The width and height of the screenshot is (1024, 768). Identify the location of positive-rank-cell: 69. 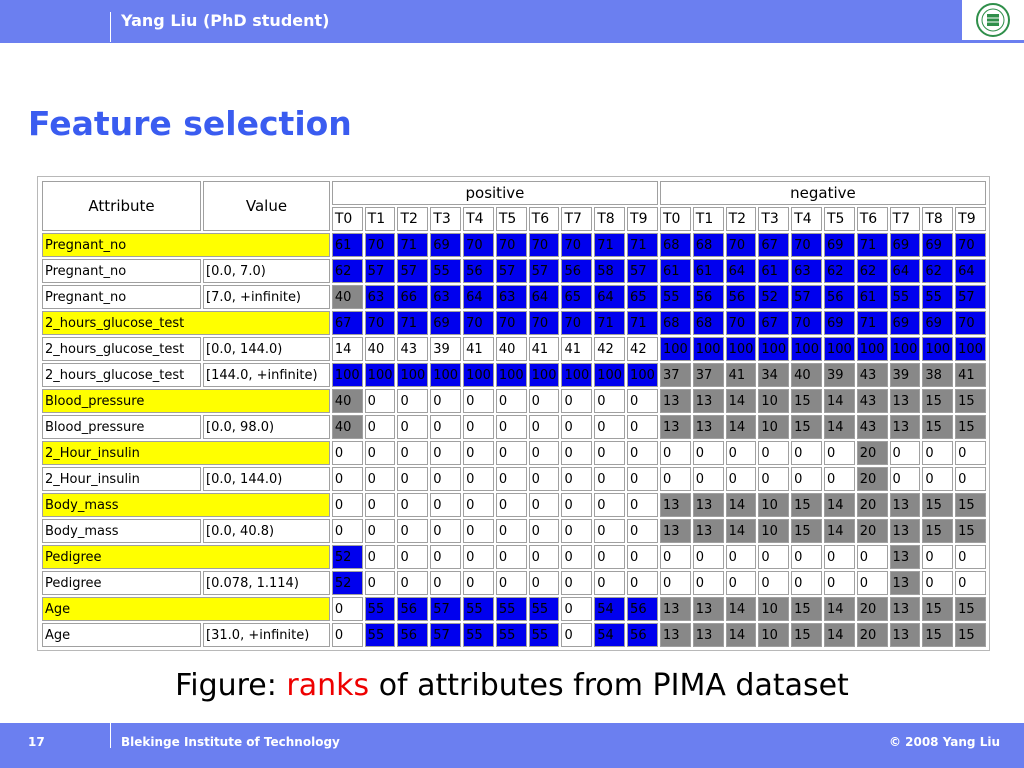
(446, 323).